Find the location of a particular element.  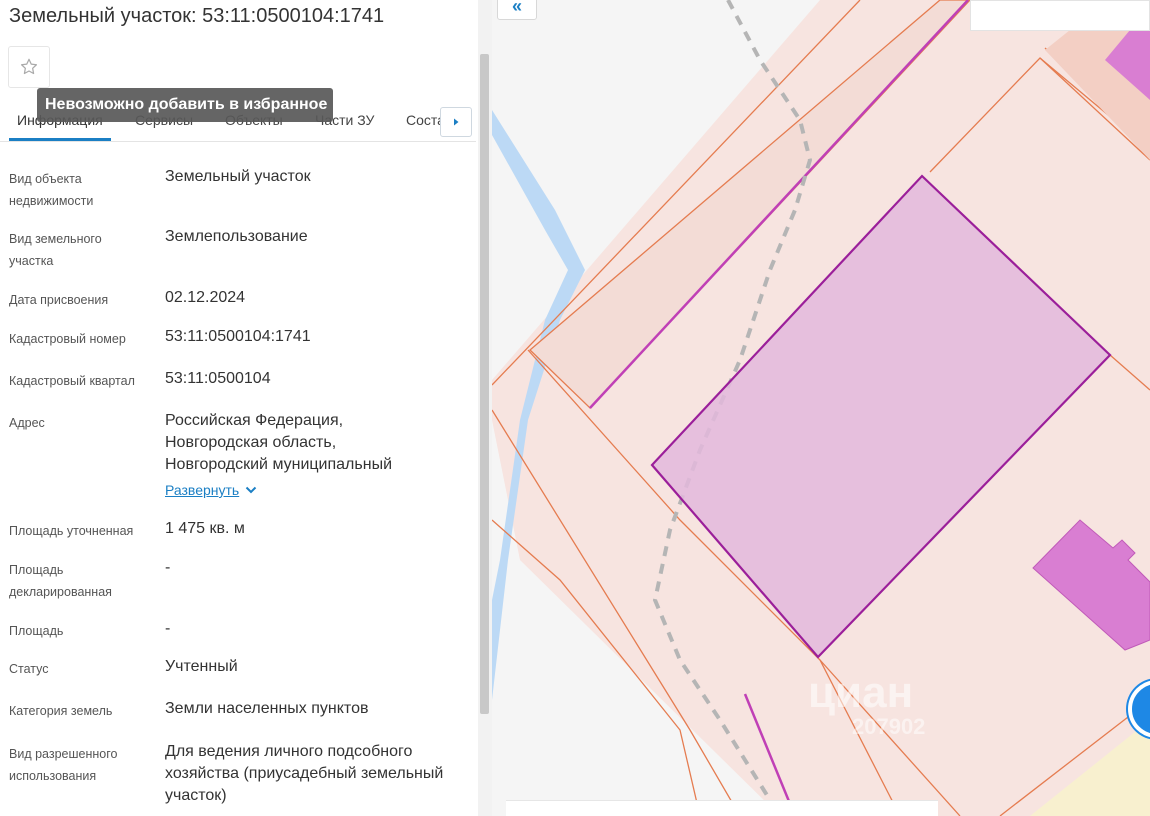

field-value-status: Учтенный is located at coordinates (201, 666).